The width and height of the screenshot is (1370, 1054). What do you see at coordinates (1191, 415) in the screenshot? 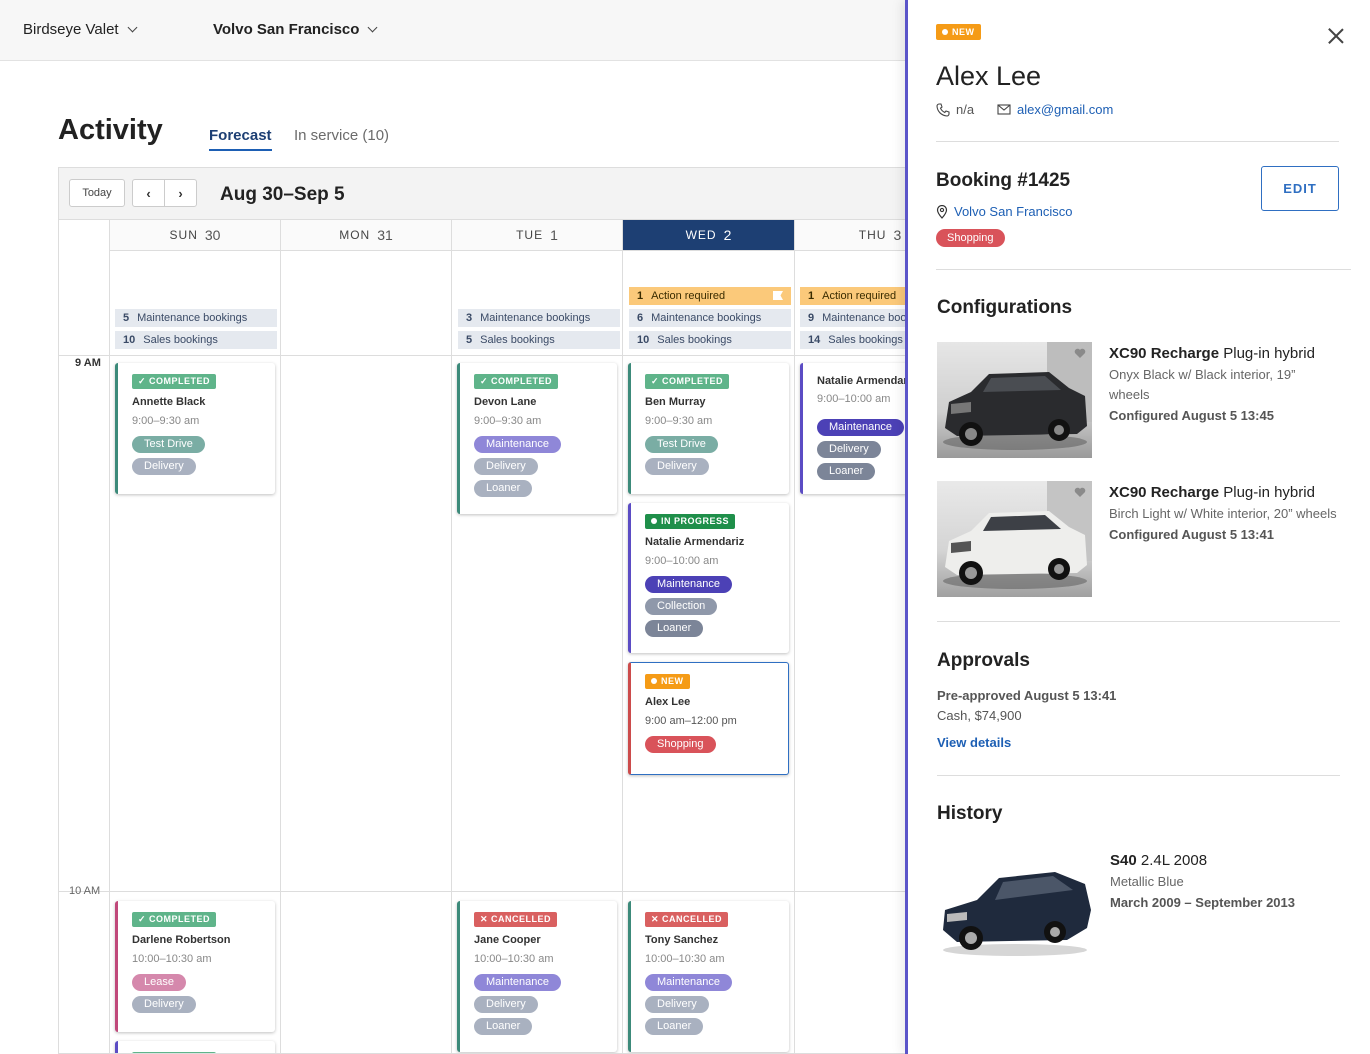
I see `configured-date: Configured August 5 13:45` at bounding box center [1191, 415].